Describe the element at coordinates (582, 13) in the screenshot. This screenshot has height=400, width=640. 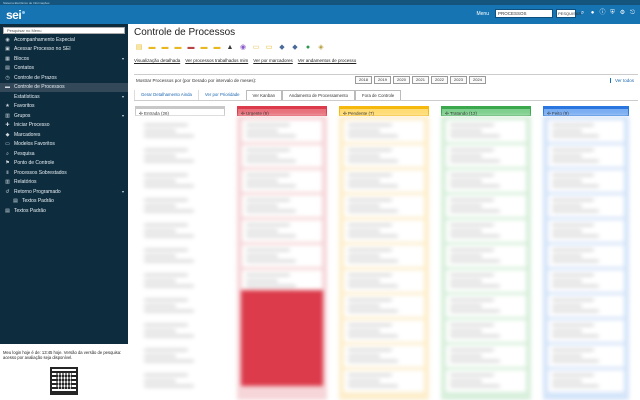
I see `search-icon: ⌕` at that location.